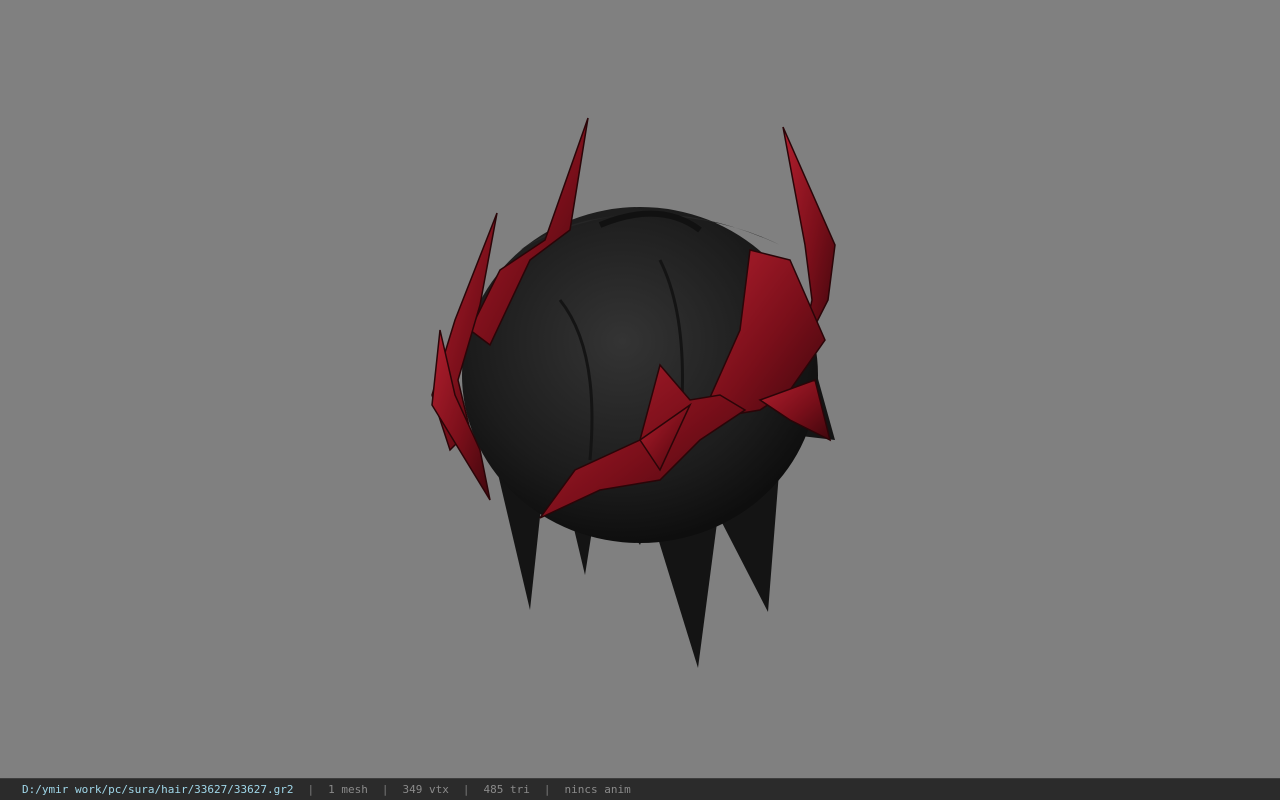 The image size is (1280, 800). What do you see at coordinates (597, 789) in the screenshot?
I see `anim-status: nincs anim` at bounding box center [597, 789].